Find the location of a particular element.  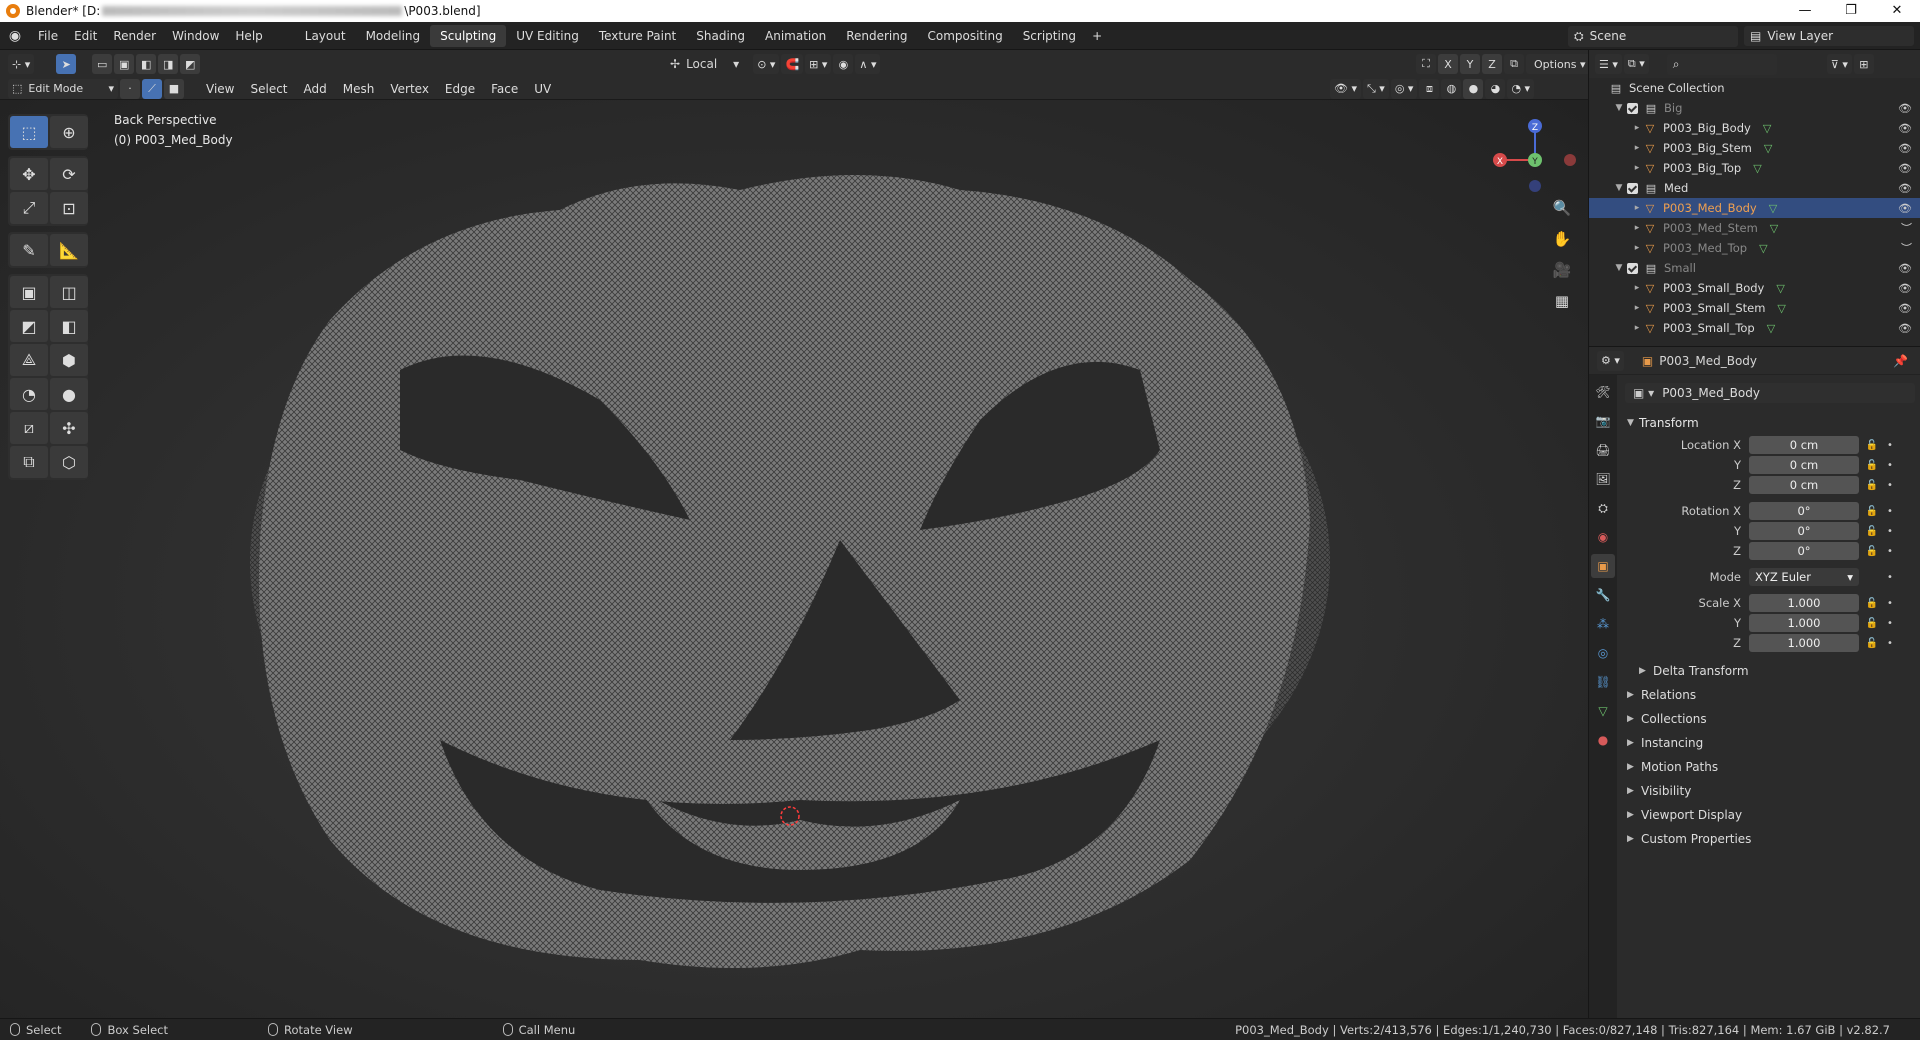

ortho-toggle-icon: ▦ is located at coordinates (1562, 301).